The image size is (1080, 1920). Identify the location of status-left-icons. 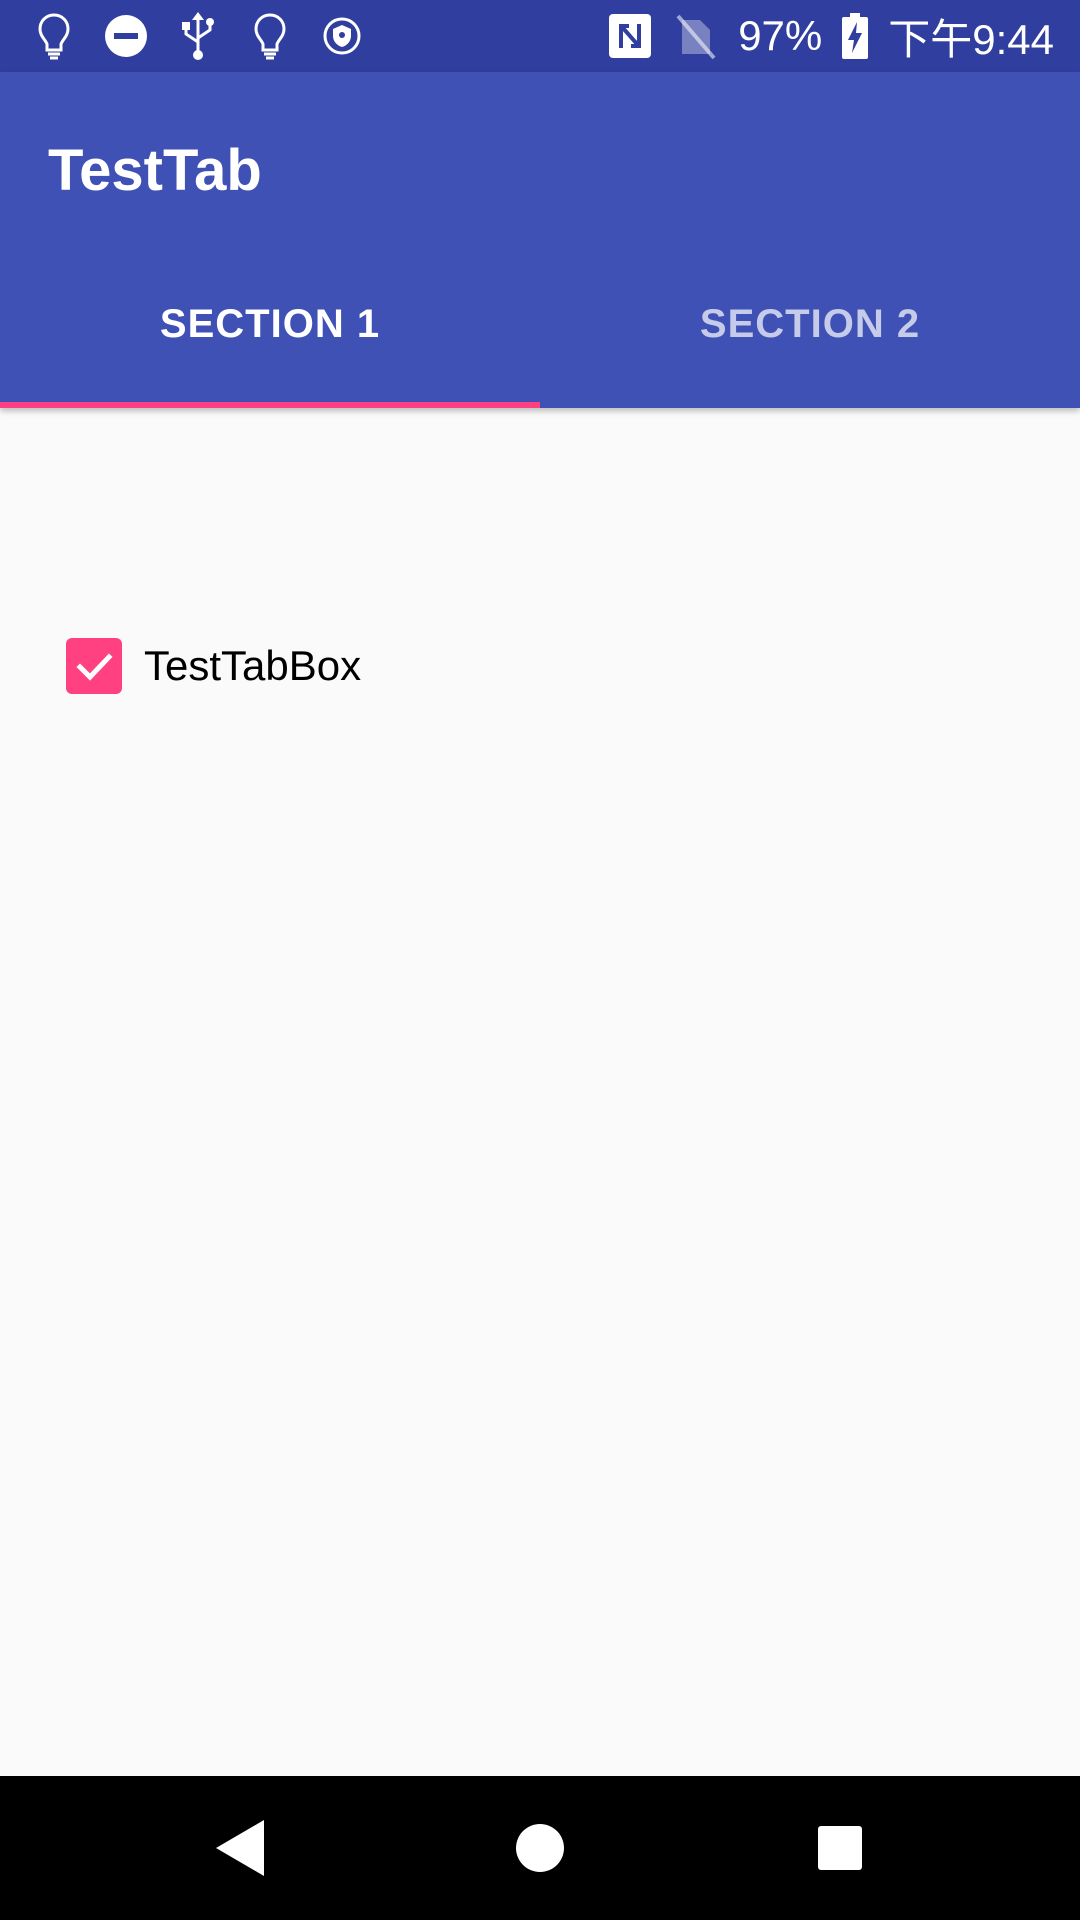
(198, 36).